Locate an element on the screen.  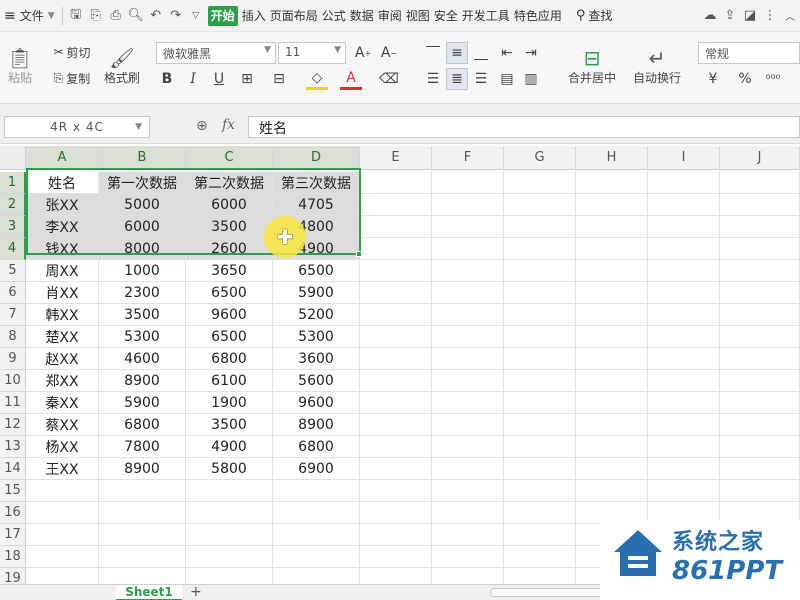
column-header-g: G is located at coordinates (540, 158).